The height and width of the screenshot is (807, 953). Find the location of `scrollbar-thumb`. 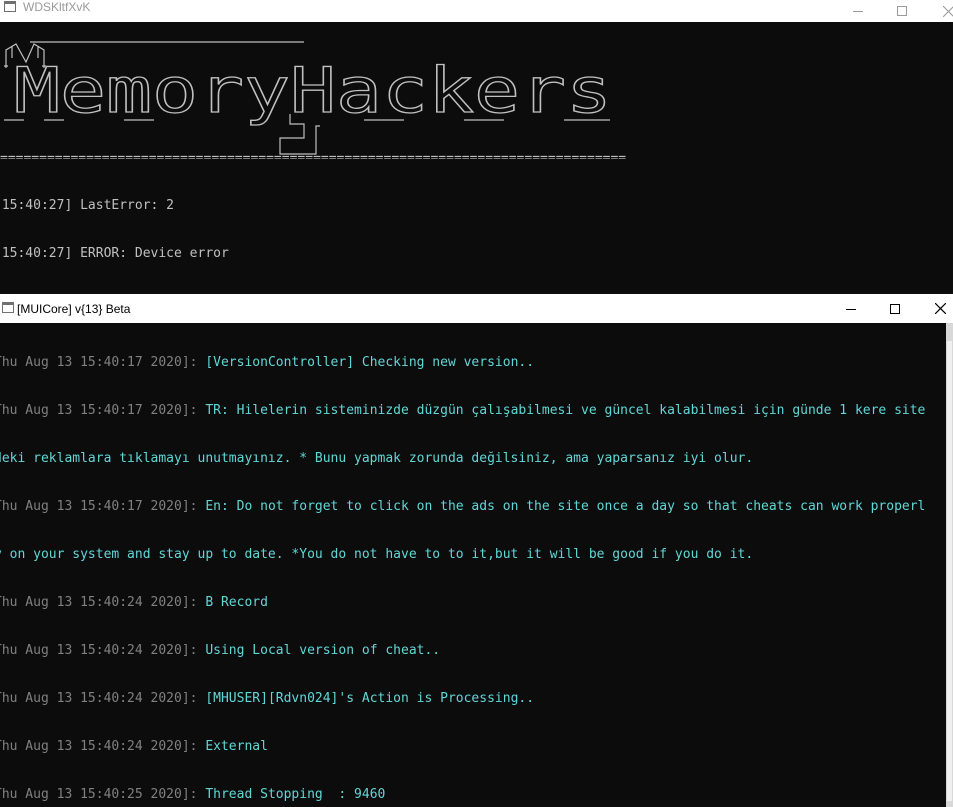

scrollbar-thumb is located at coordinates (949, 571).